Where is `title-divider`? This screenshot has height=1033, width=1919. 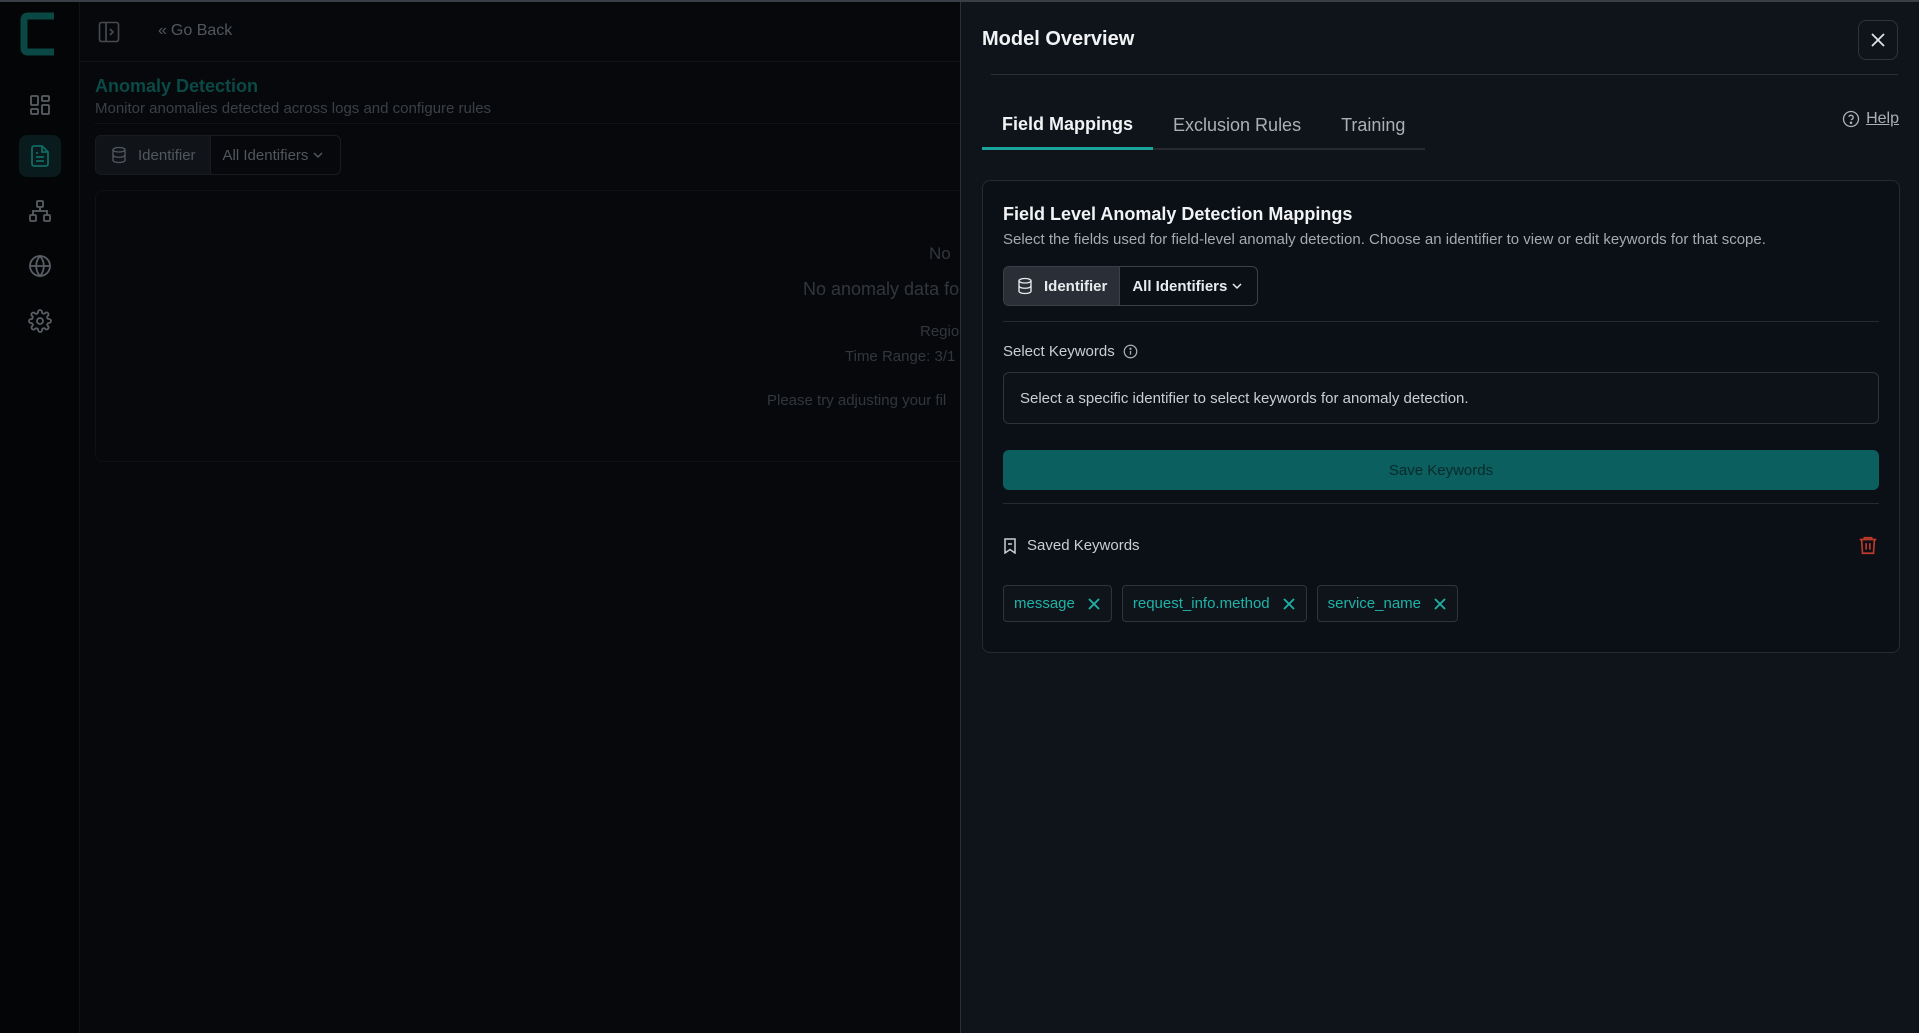
title-divider is located at coordinates (1444, 74).